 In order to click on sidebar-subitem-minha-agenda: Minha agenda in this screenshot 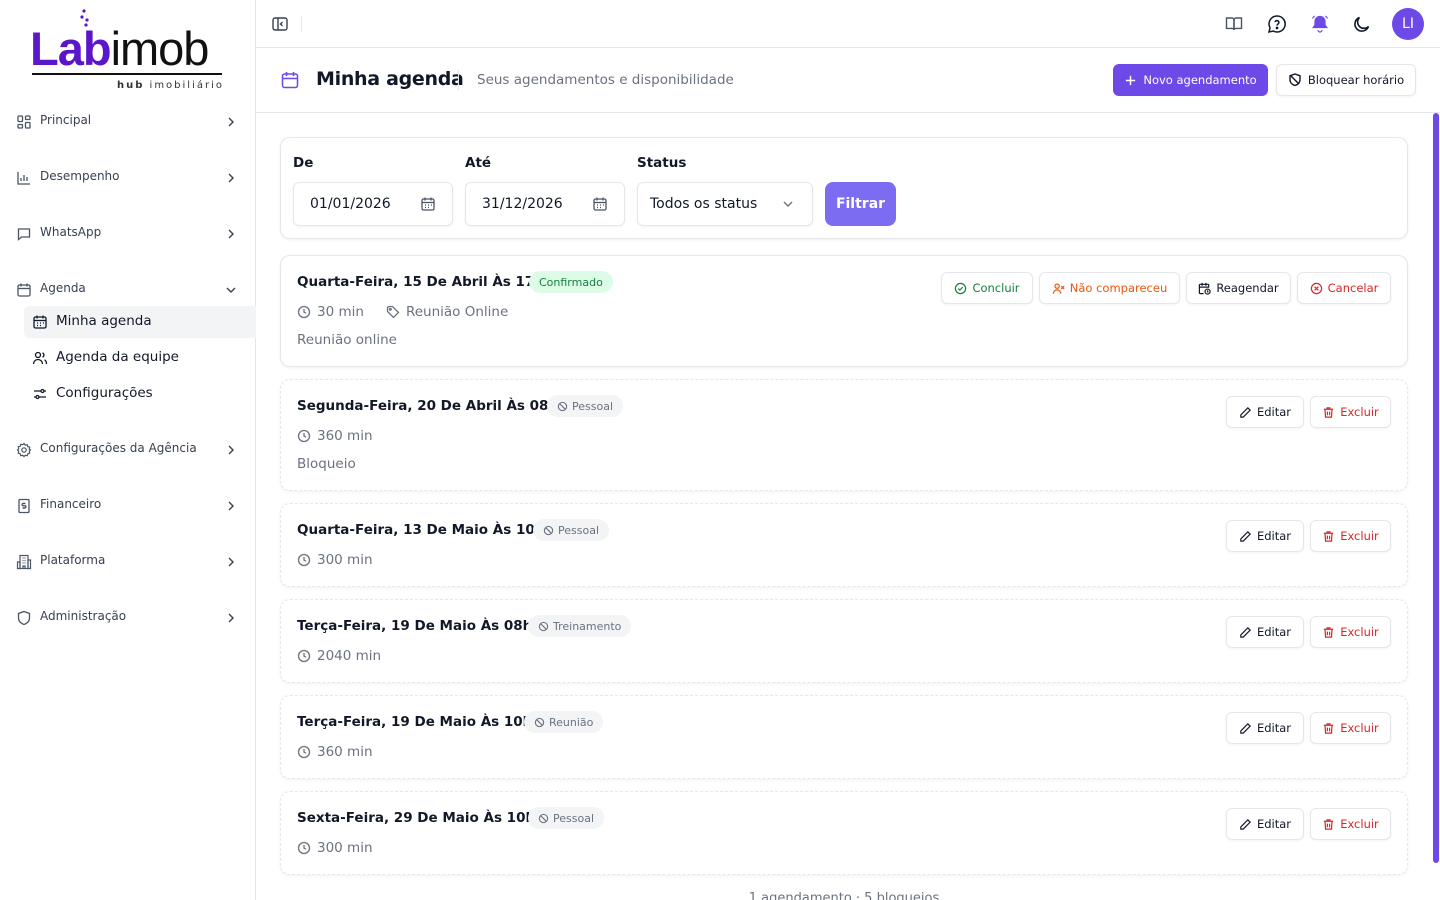, I will do `click(140, 322)`.